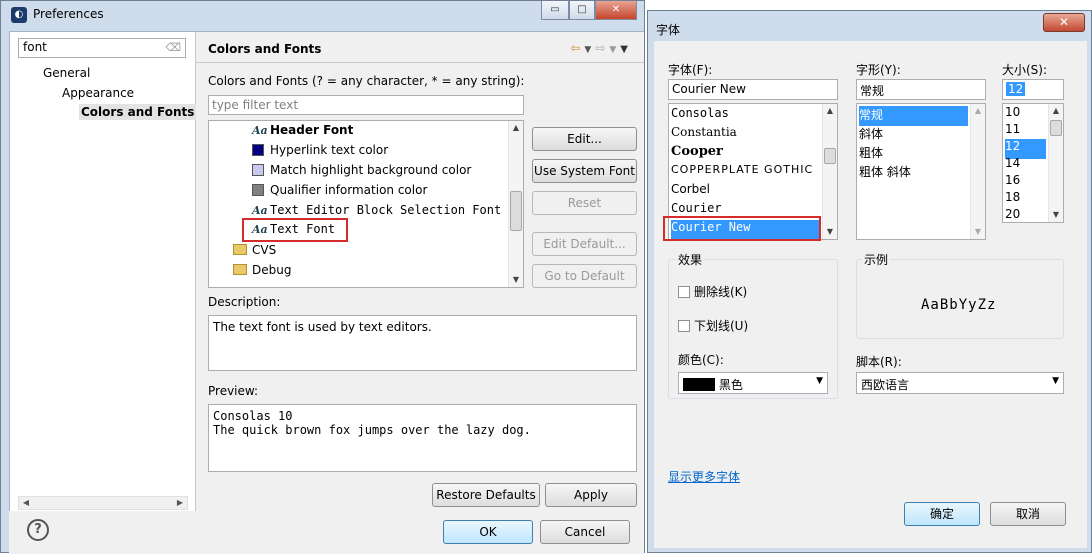 This screenshot has height=554, width=1092. What do you see at coordinates (616, 10) in the screenshot?
I see `close-button: ✕` at bounding box center [616, 10].